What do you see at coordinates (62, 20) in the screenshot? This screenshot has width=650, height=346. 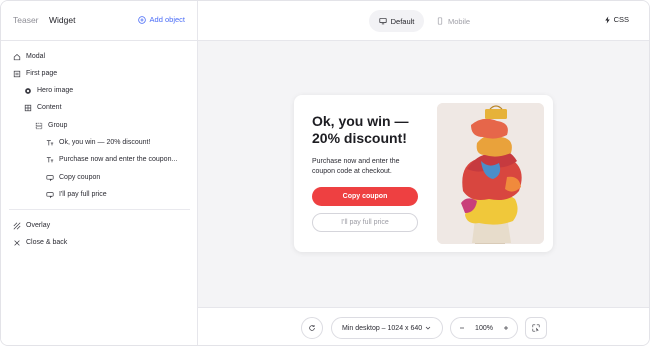 I see `tab-widget: Widget` at bounding box center [62, 20].